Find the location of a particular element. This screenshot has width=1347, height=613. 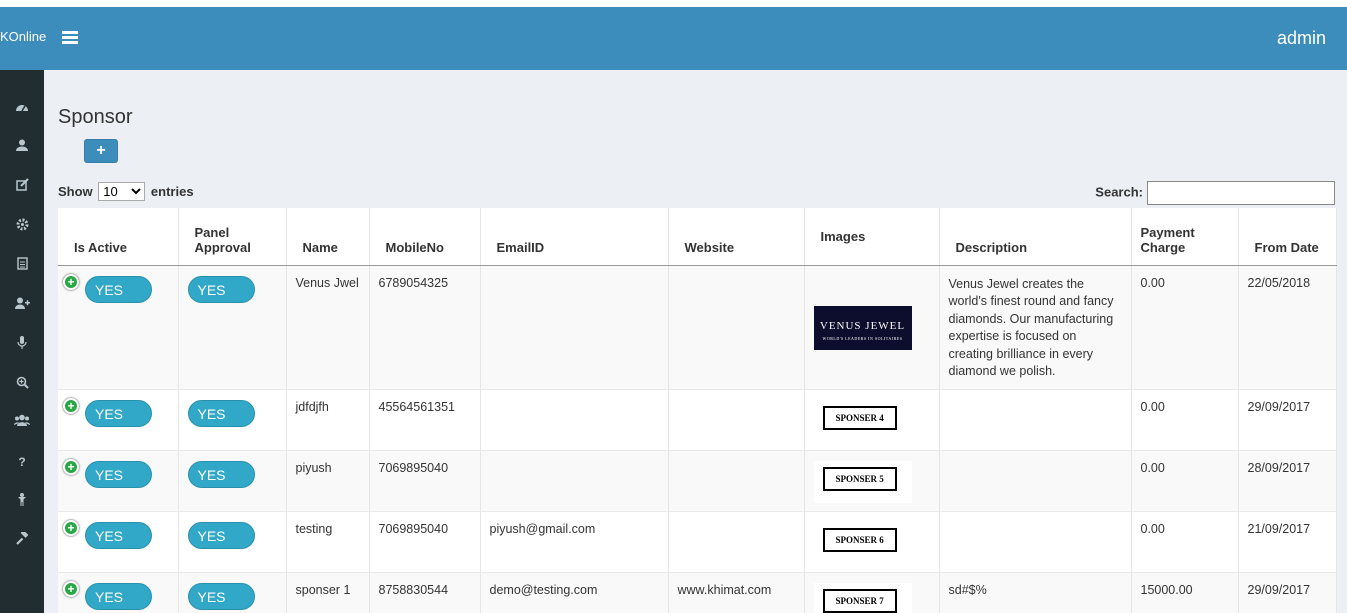

question-icon: ? is located at coordinates (22, 462).